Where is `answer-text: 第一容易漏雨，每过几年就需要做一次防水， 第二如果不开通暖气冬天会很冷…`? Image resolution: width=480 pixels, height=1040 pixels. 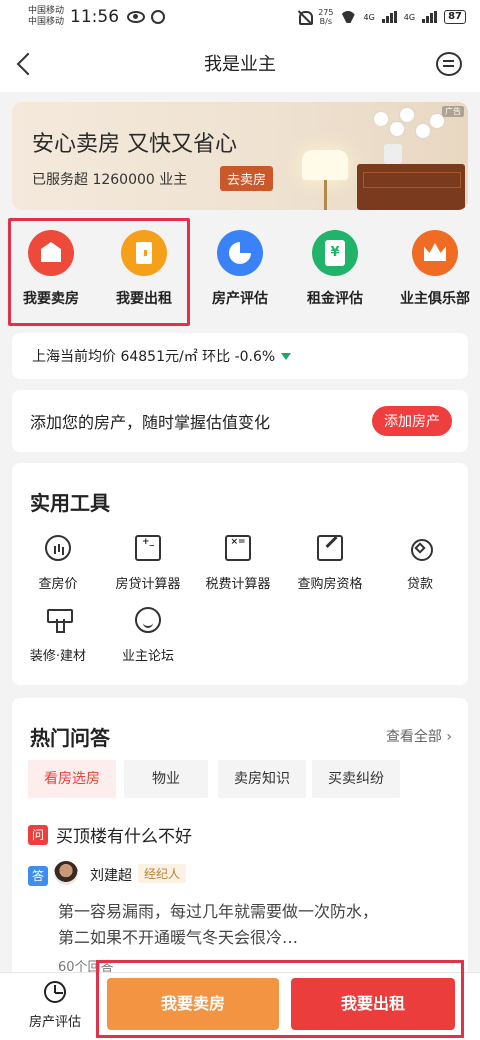 answer-text: 第一容易漏雨，每过几年就需要做一次防水， 第二如果不开通暖气冬天会很冷… is located at coordinates (253, 925).